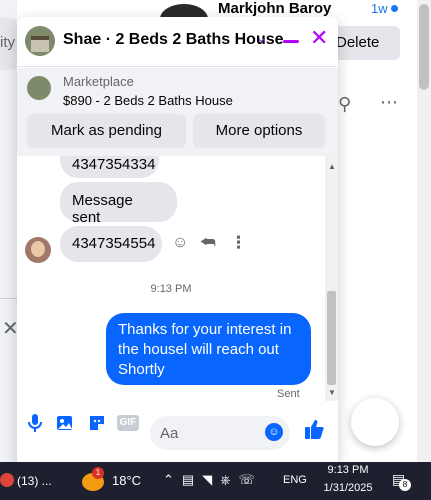  What do you see at coordinates (98, 473) in the screenshot?
I see `weather-badge: 1` at bounding box center [98, 473].